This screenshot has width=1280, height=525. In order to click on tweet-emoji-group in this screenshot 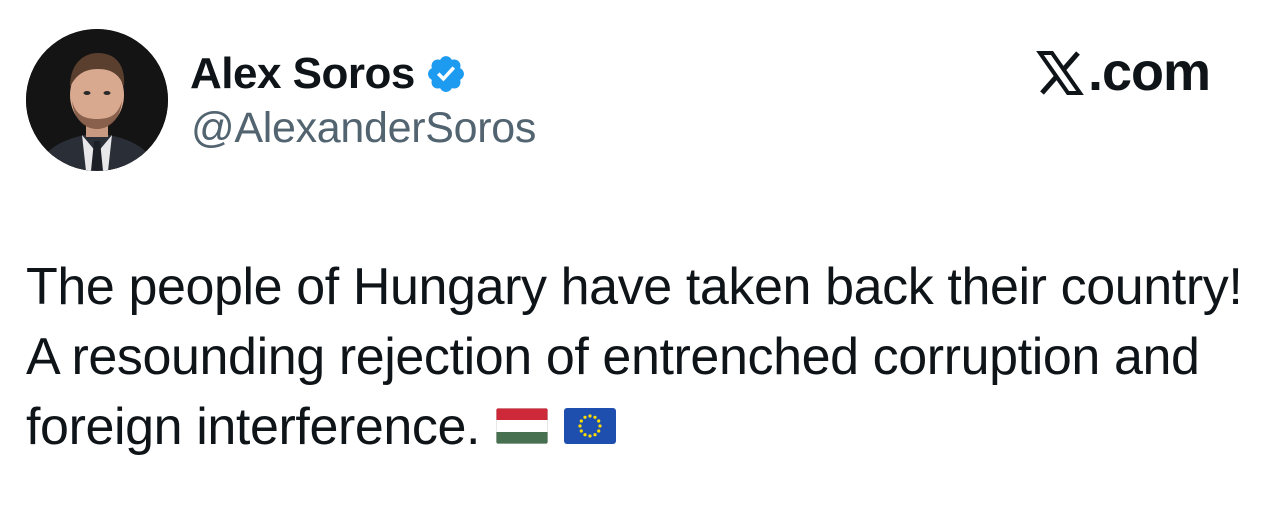, I will do `click(548, 427)`.